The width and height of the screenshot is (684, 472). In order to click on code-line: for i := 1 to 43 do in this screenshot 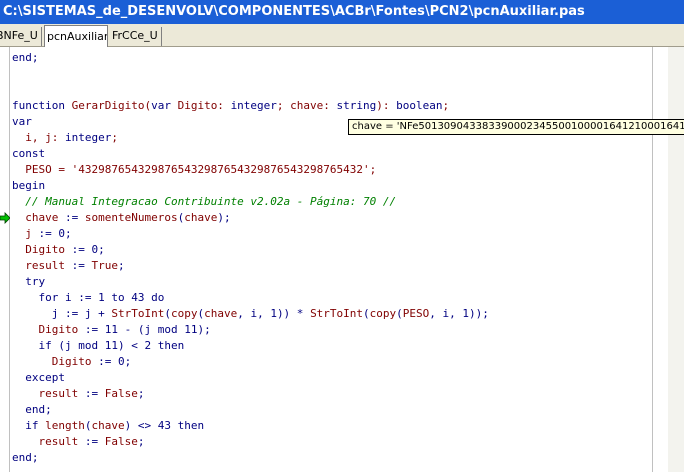, I will do `click(88, 297)`.